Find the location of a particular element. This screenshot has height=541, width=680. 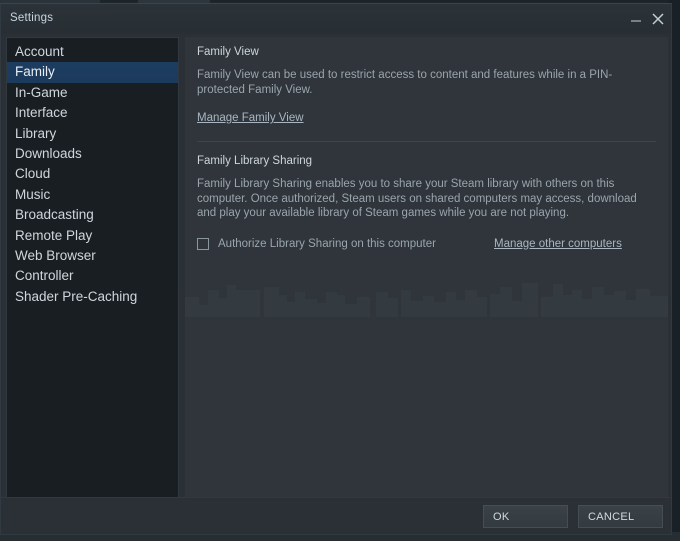

sidebar-item-broadcasting: Broadcasting is located at coordinates (92, 215).